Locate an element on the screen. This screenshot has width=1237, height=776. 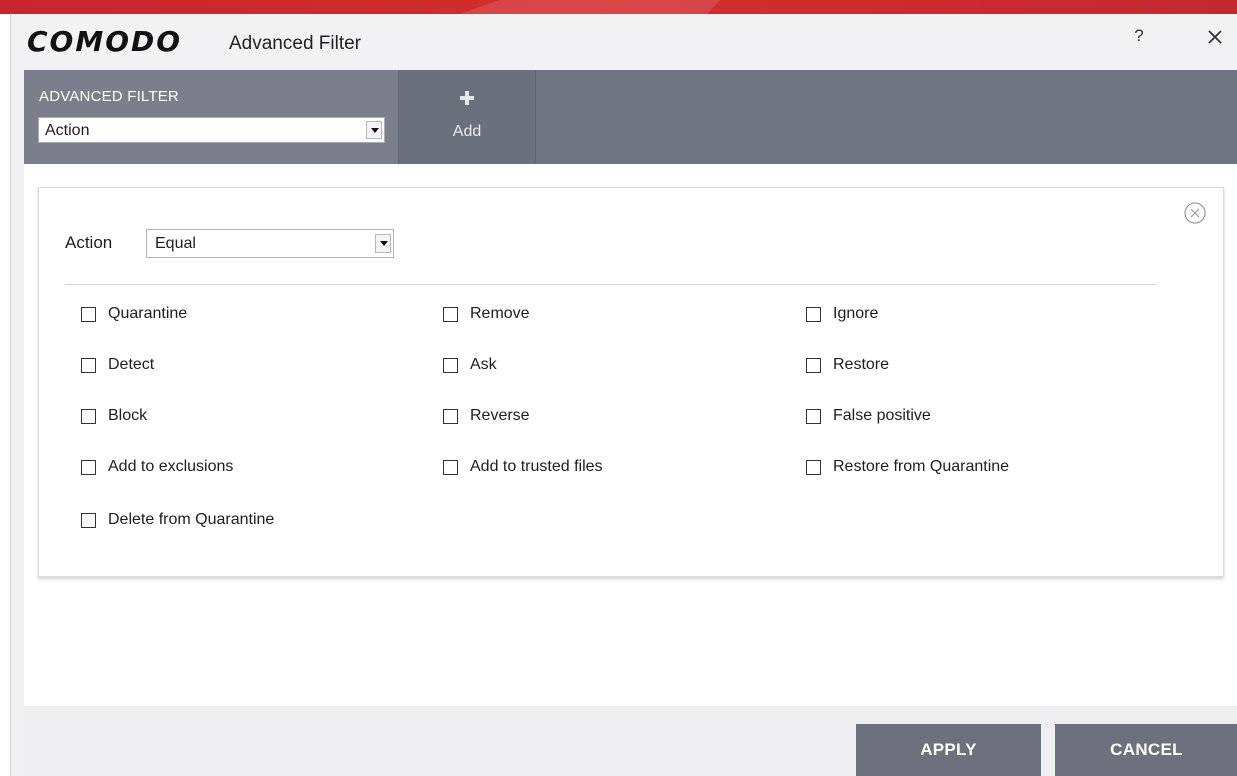
filter-toolbar: ADVANCED FILTER Action Add is located at coordinates (630, 117).